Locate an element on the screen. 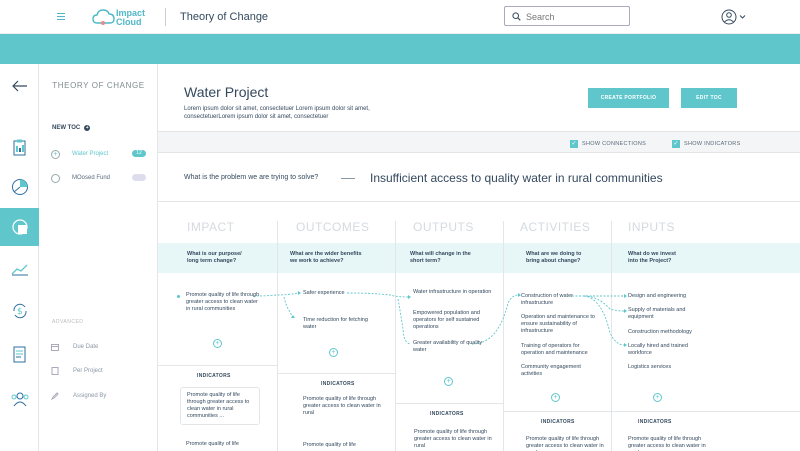 This screenshot has width=800, height=451. new-toc-button: NEW TOC + is located at coordinates (71, 128).